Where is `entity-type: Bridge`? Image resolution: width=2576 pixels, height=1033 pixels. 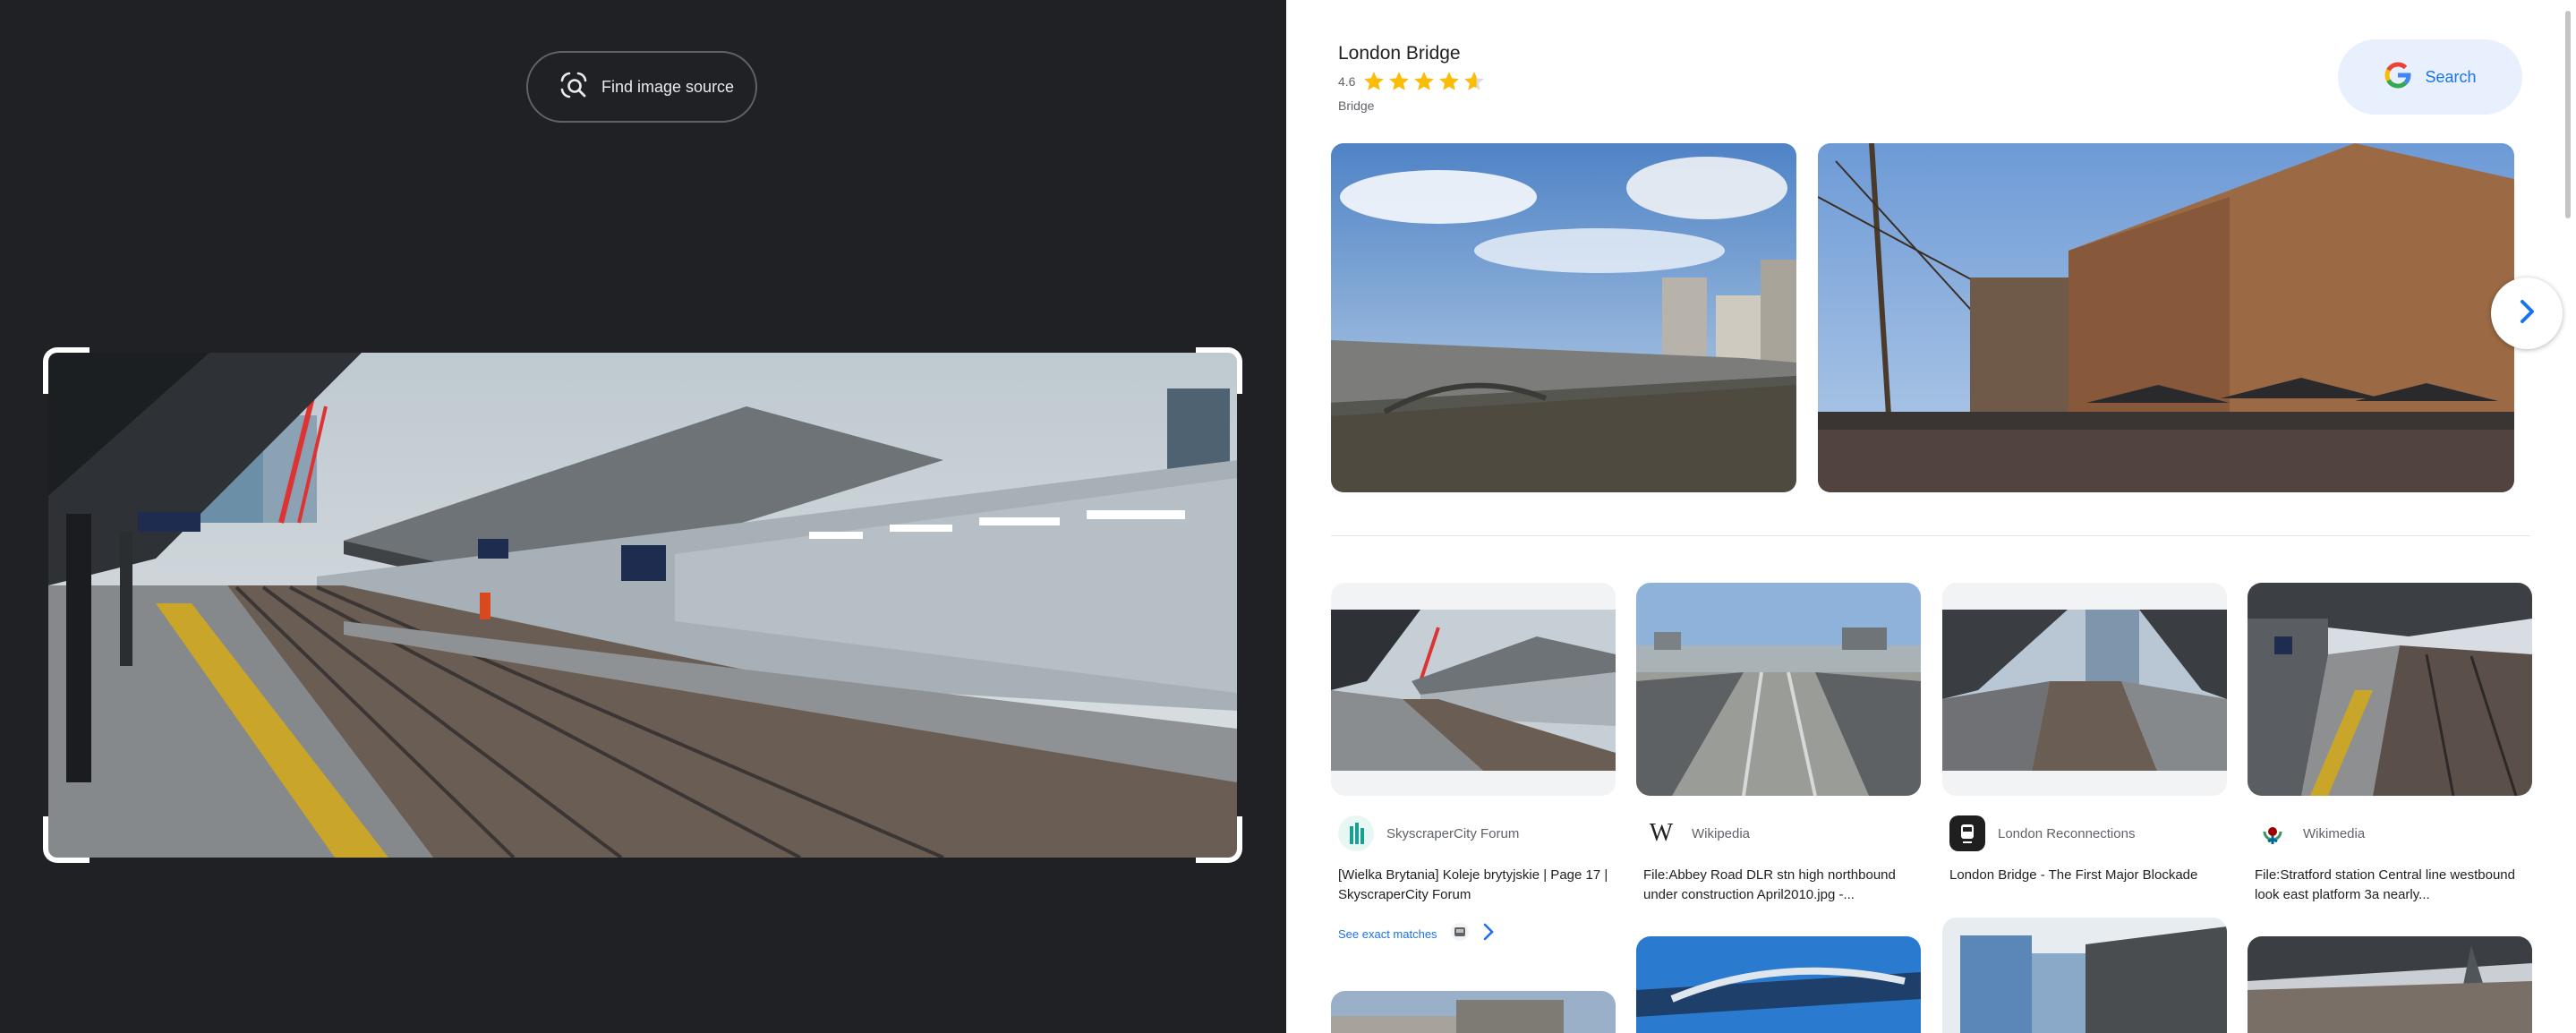
entity-type: Bridge is located at coordinates (1356, 105).